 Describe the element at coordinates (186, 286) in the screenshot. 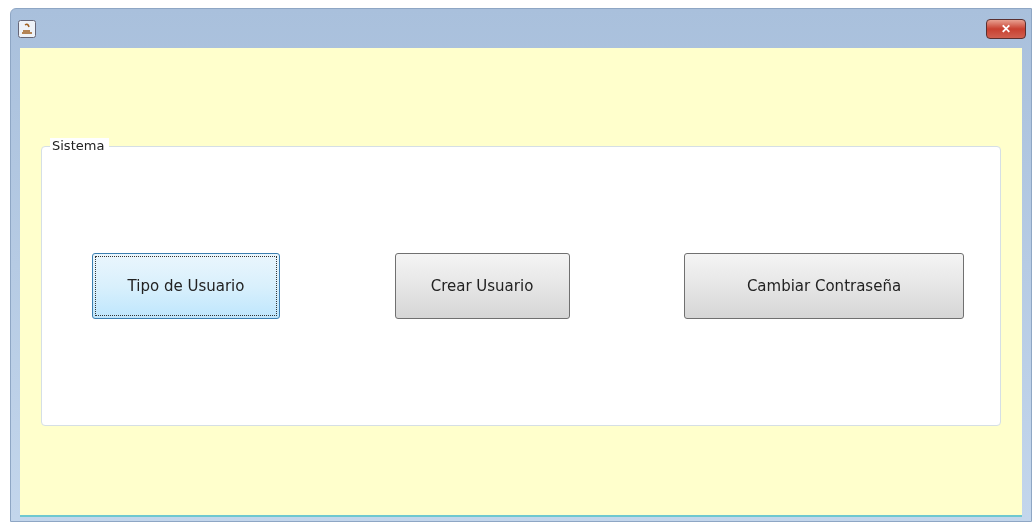

I see `action-button: Tipo de Usuario` at that location.